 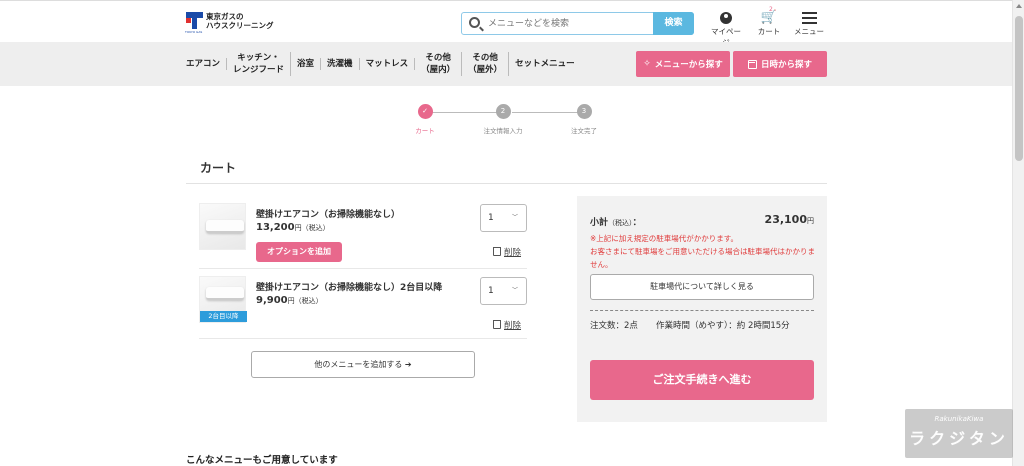 I want to click on scrollbar, so click(x=1018, y=233).